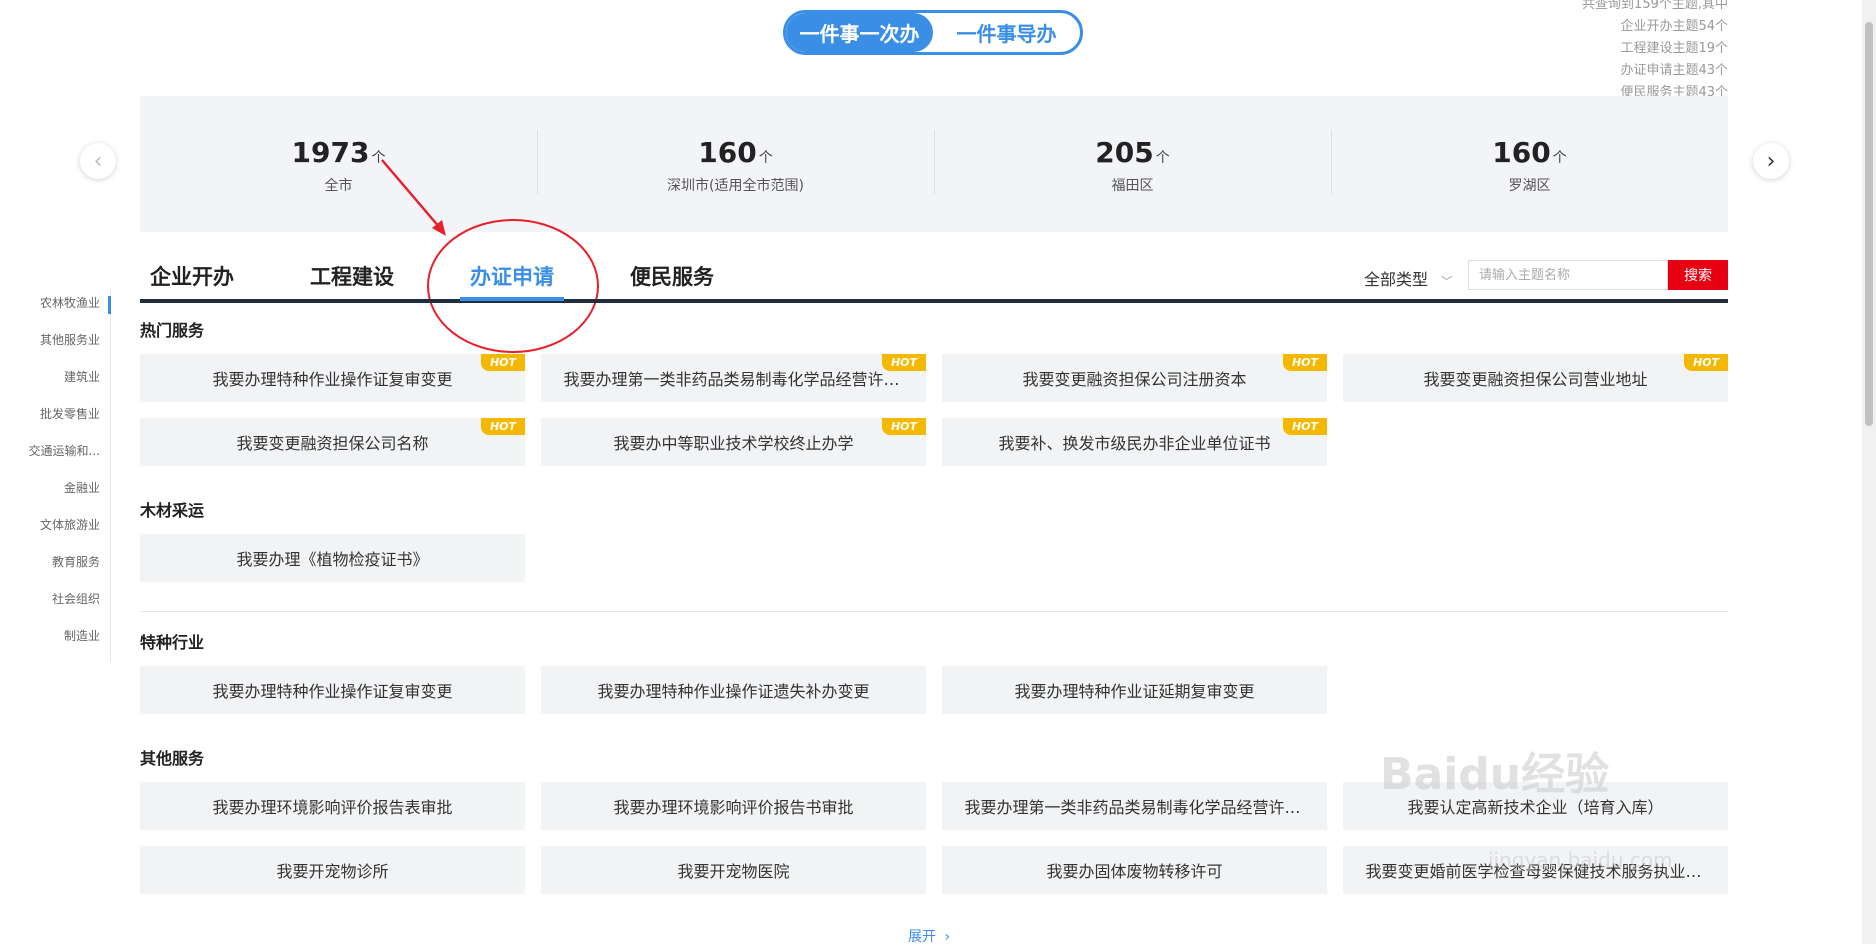  I want to click on service-card: 我要办理特种作业证延期复审变更, so click(1134, 690).